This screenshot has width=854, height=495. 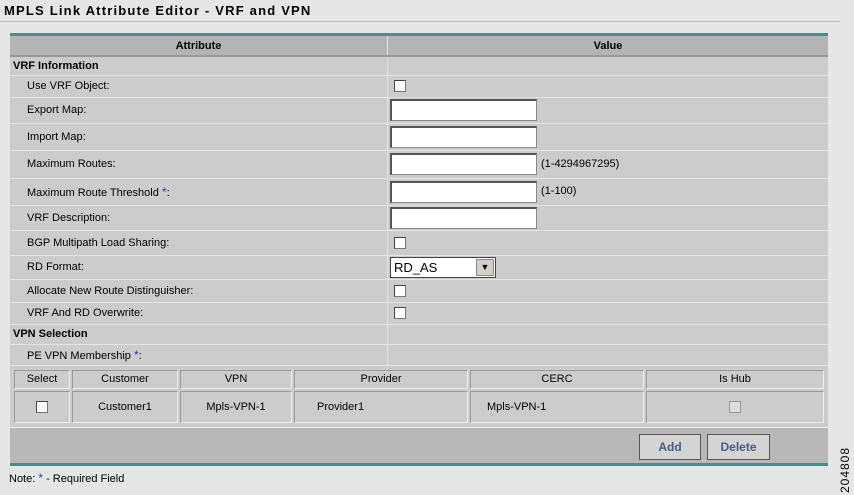 What do you see at coordinates (557, 379) in the screenshot?
I see `col-cerc: CERC` at bounding box center [557, 379].